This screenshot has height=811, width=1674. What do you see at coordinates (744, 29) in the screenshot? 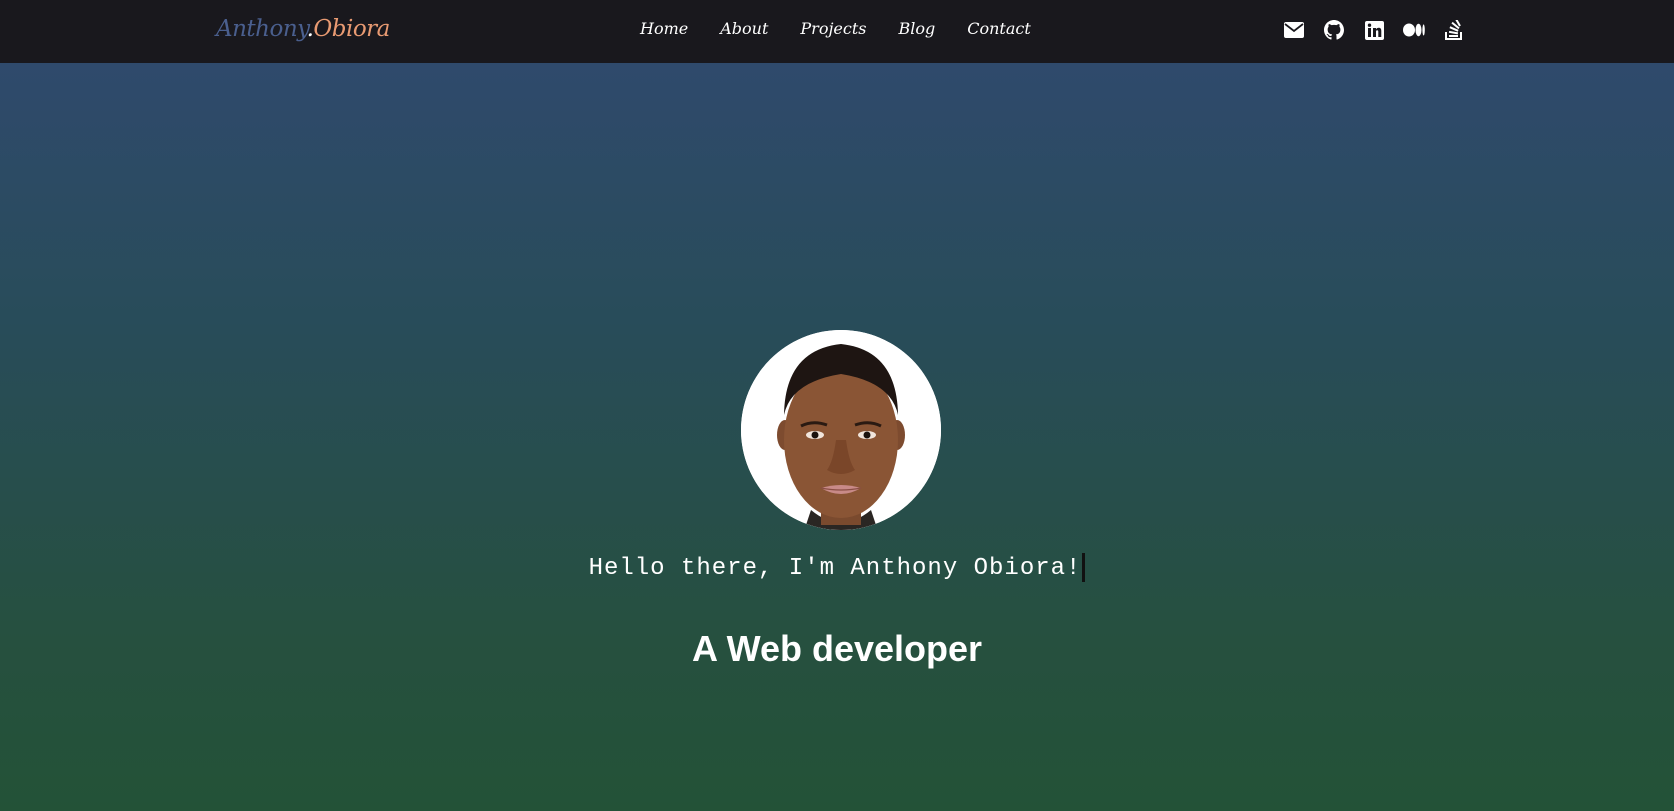
I see `nav-about: About` at bounding box center [744, 29].